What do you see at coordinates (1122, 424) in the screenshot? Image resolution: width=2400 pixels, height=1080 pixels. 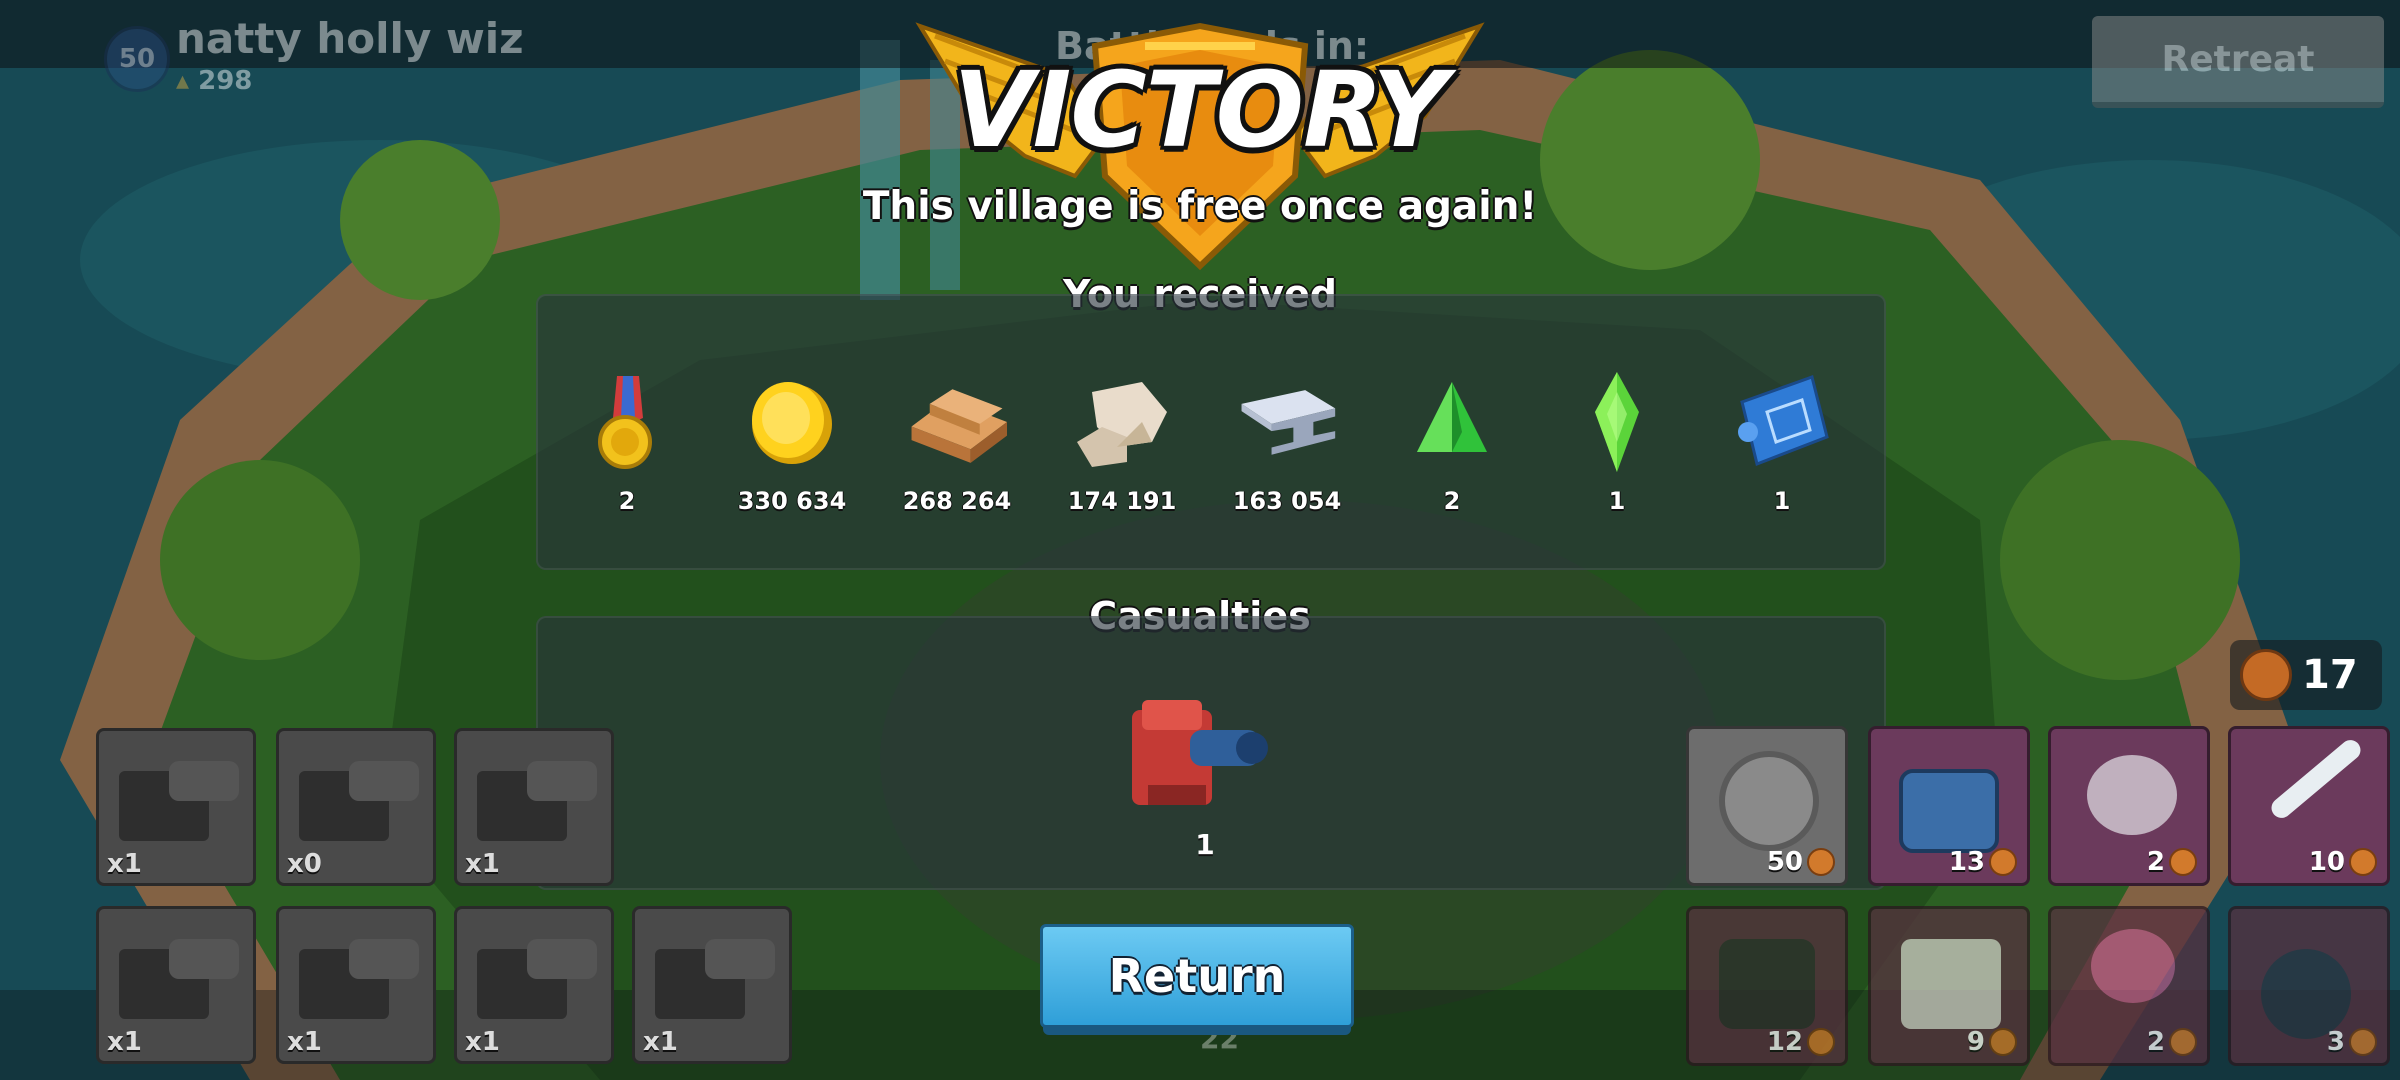 I see `stone-icon` at bounding box center [1122, 424].